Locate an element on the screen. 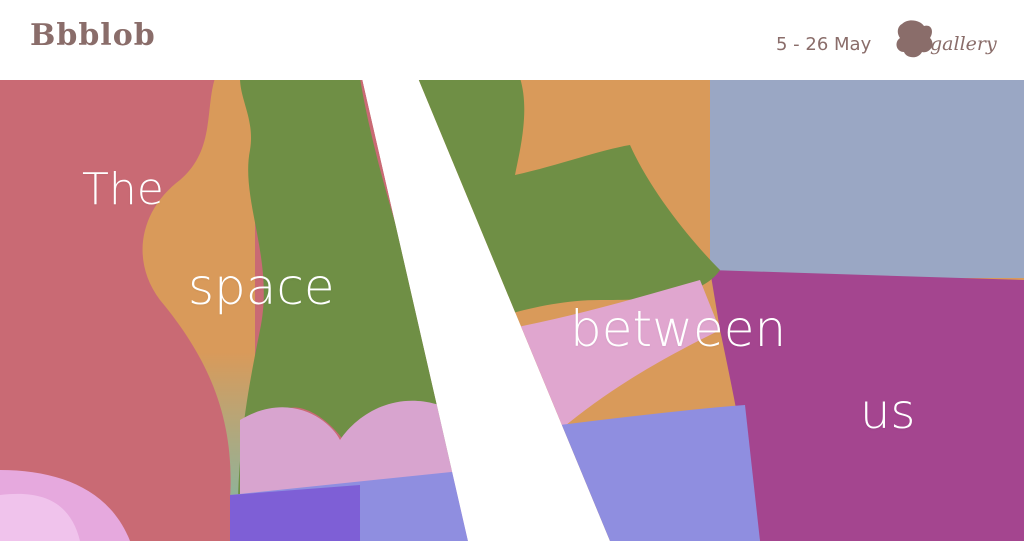 The image size is (1024, 541). headline-word-the: The is located at coordinates (123, 189).